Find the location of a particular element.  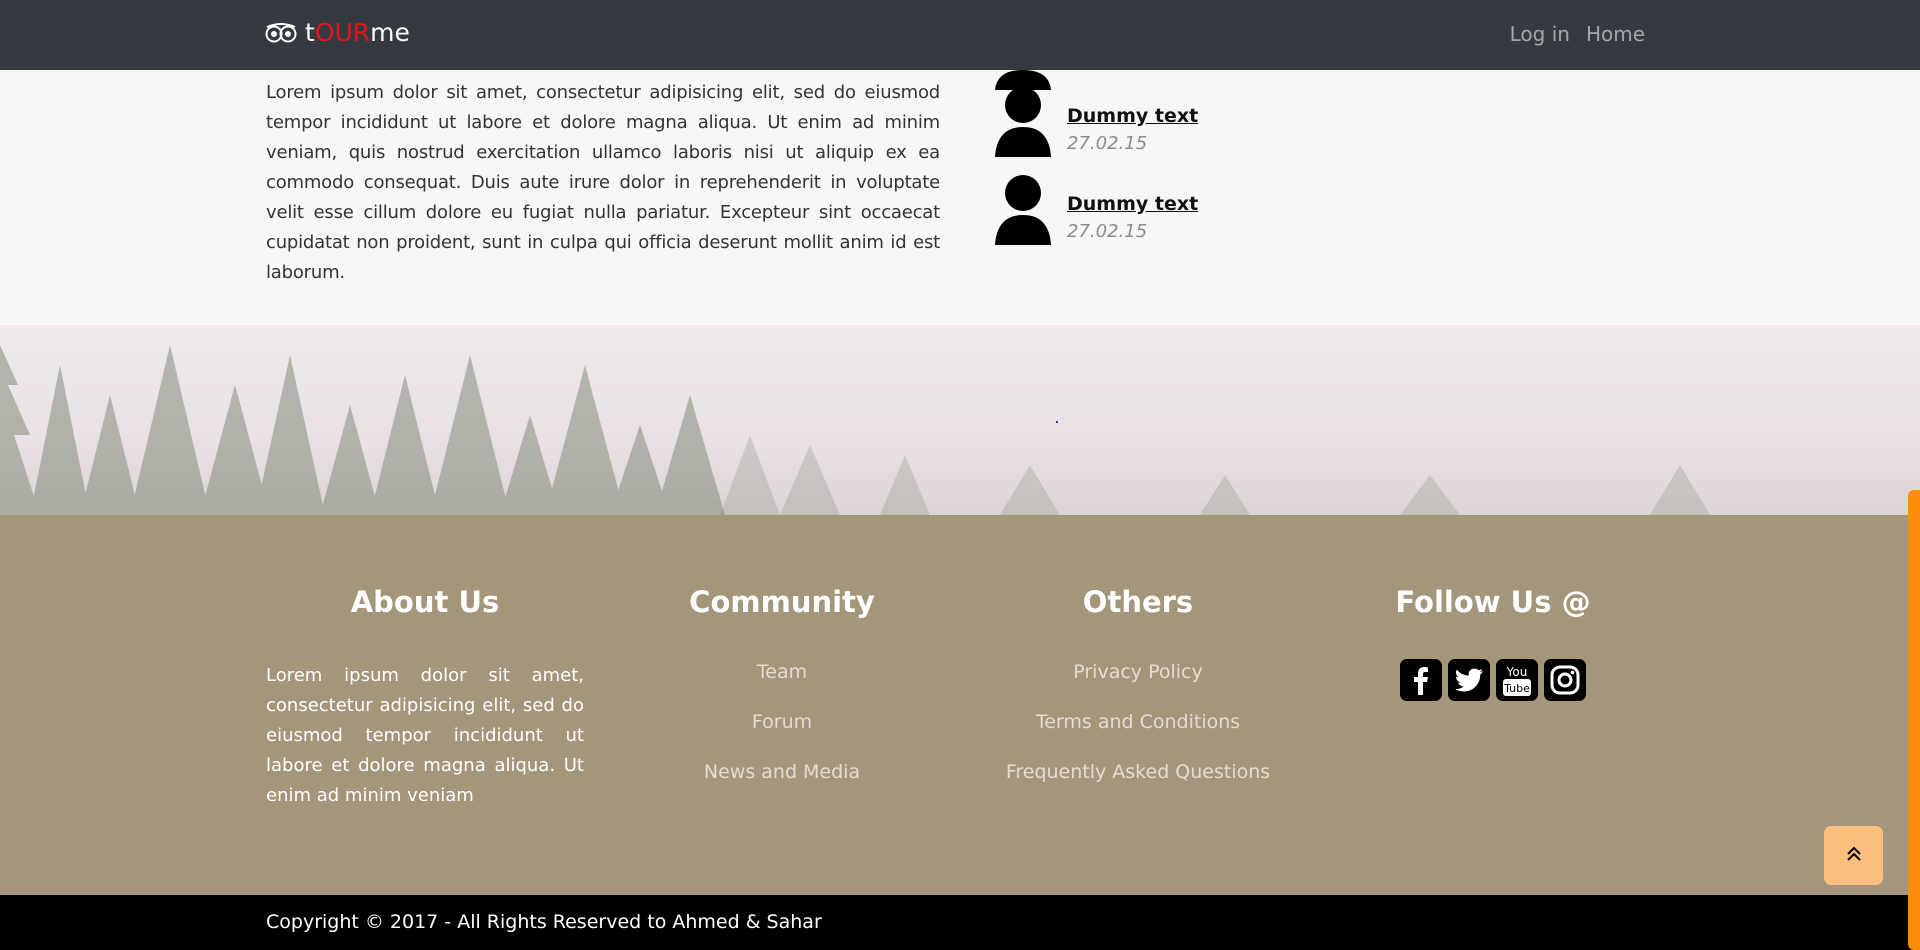

instagram-icon is located at coordinates (1565, 680).